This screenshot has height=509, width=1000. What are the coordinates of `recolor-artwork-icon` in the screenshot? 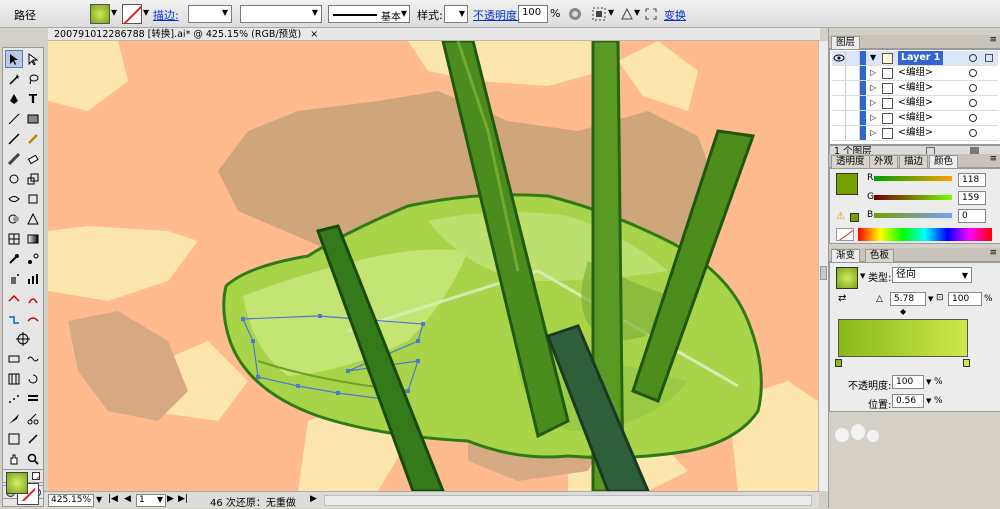 It's located at (575, 14).